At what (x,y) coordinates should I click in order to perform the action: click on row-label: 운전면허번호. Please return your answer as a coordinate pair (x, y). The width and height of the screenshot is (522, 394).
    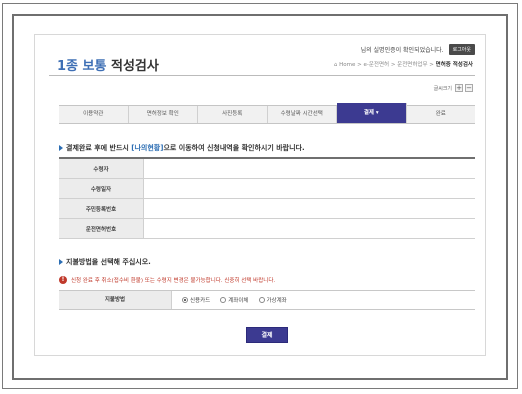
    Looking at the image, I should click on (101, 228).